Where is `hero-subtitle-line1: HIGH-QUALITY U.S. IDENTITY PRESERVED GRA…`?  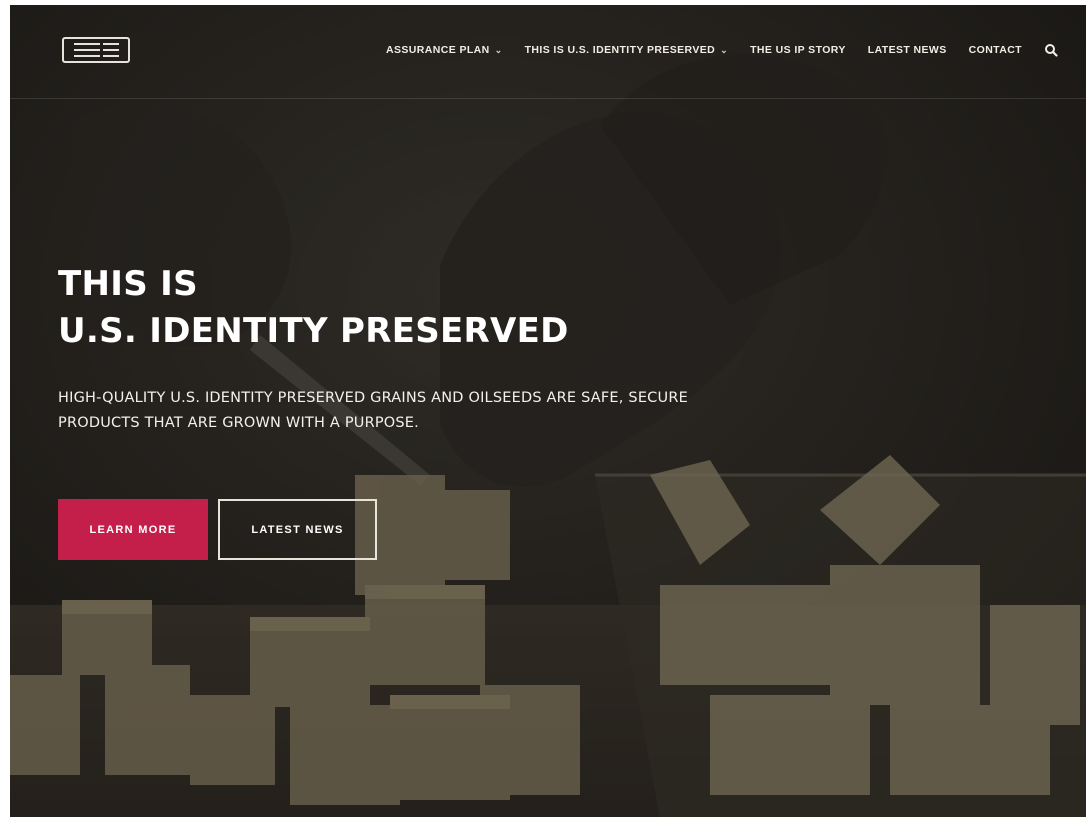
hero-subtitle-line1: HIGH-QUALITY U.S. IDENTITY PRESERVED GRA… is located at coordinates (373, 398).